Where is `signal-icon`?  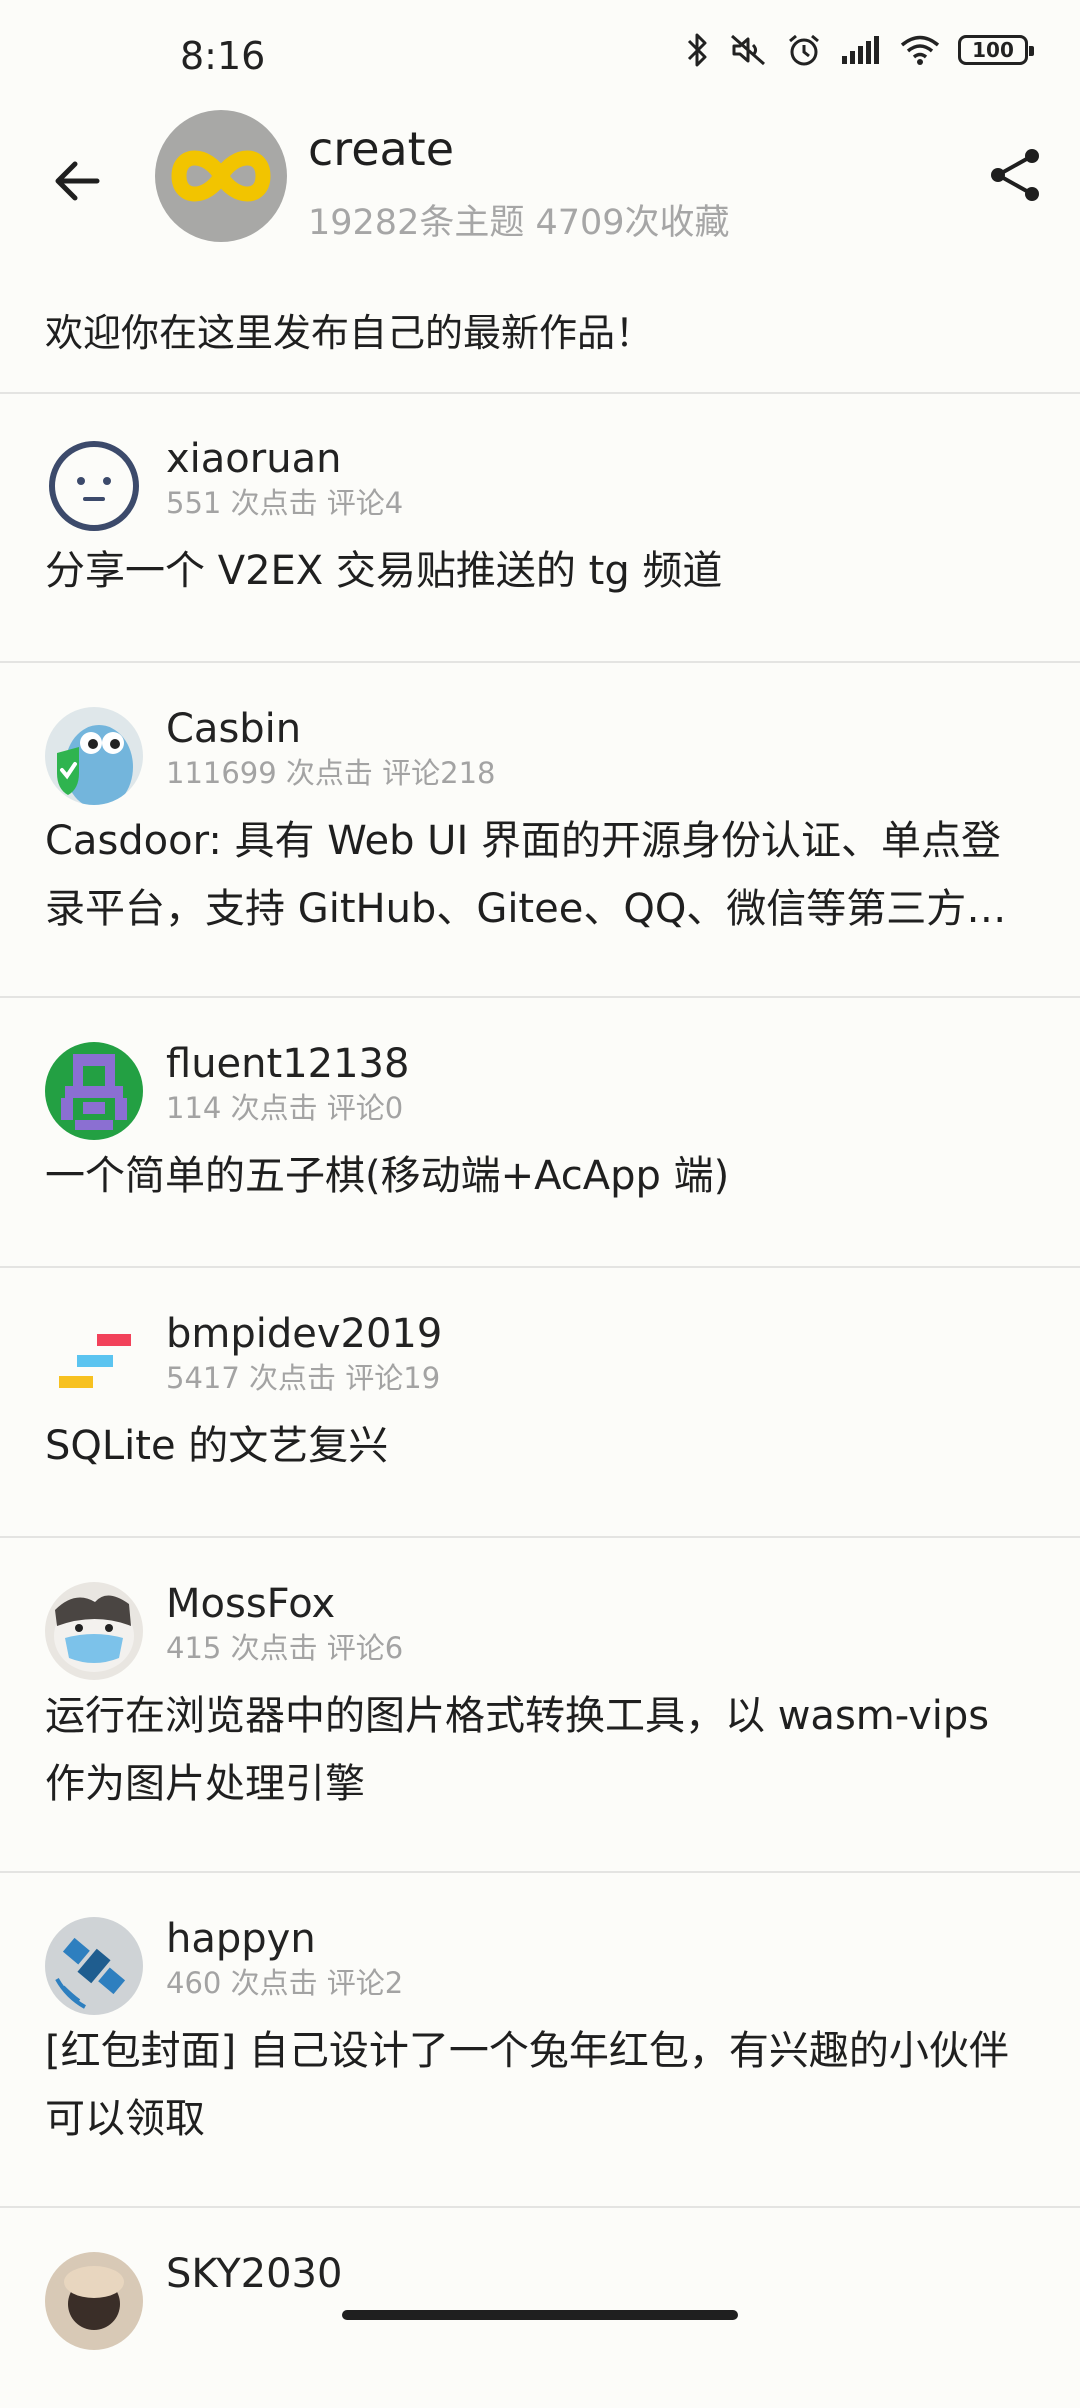
signal-icon is located at coordinates (860, 50).